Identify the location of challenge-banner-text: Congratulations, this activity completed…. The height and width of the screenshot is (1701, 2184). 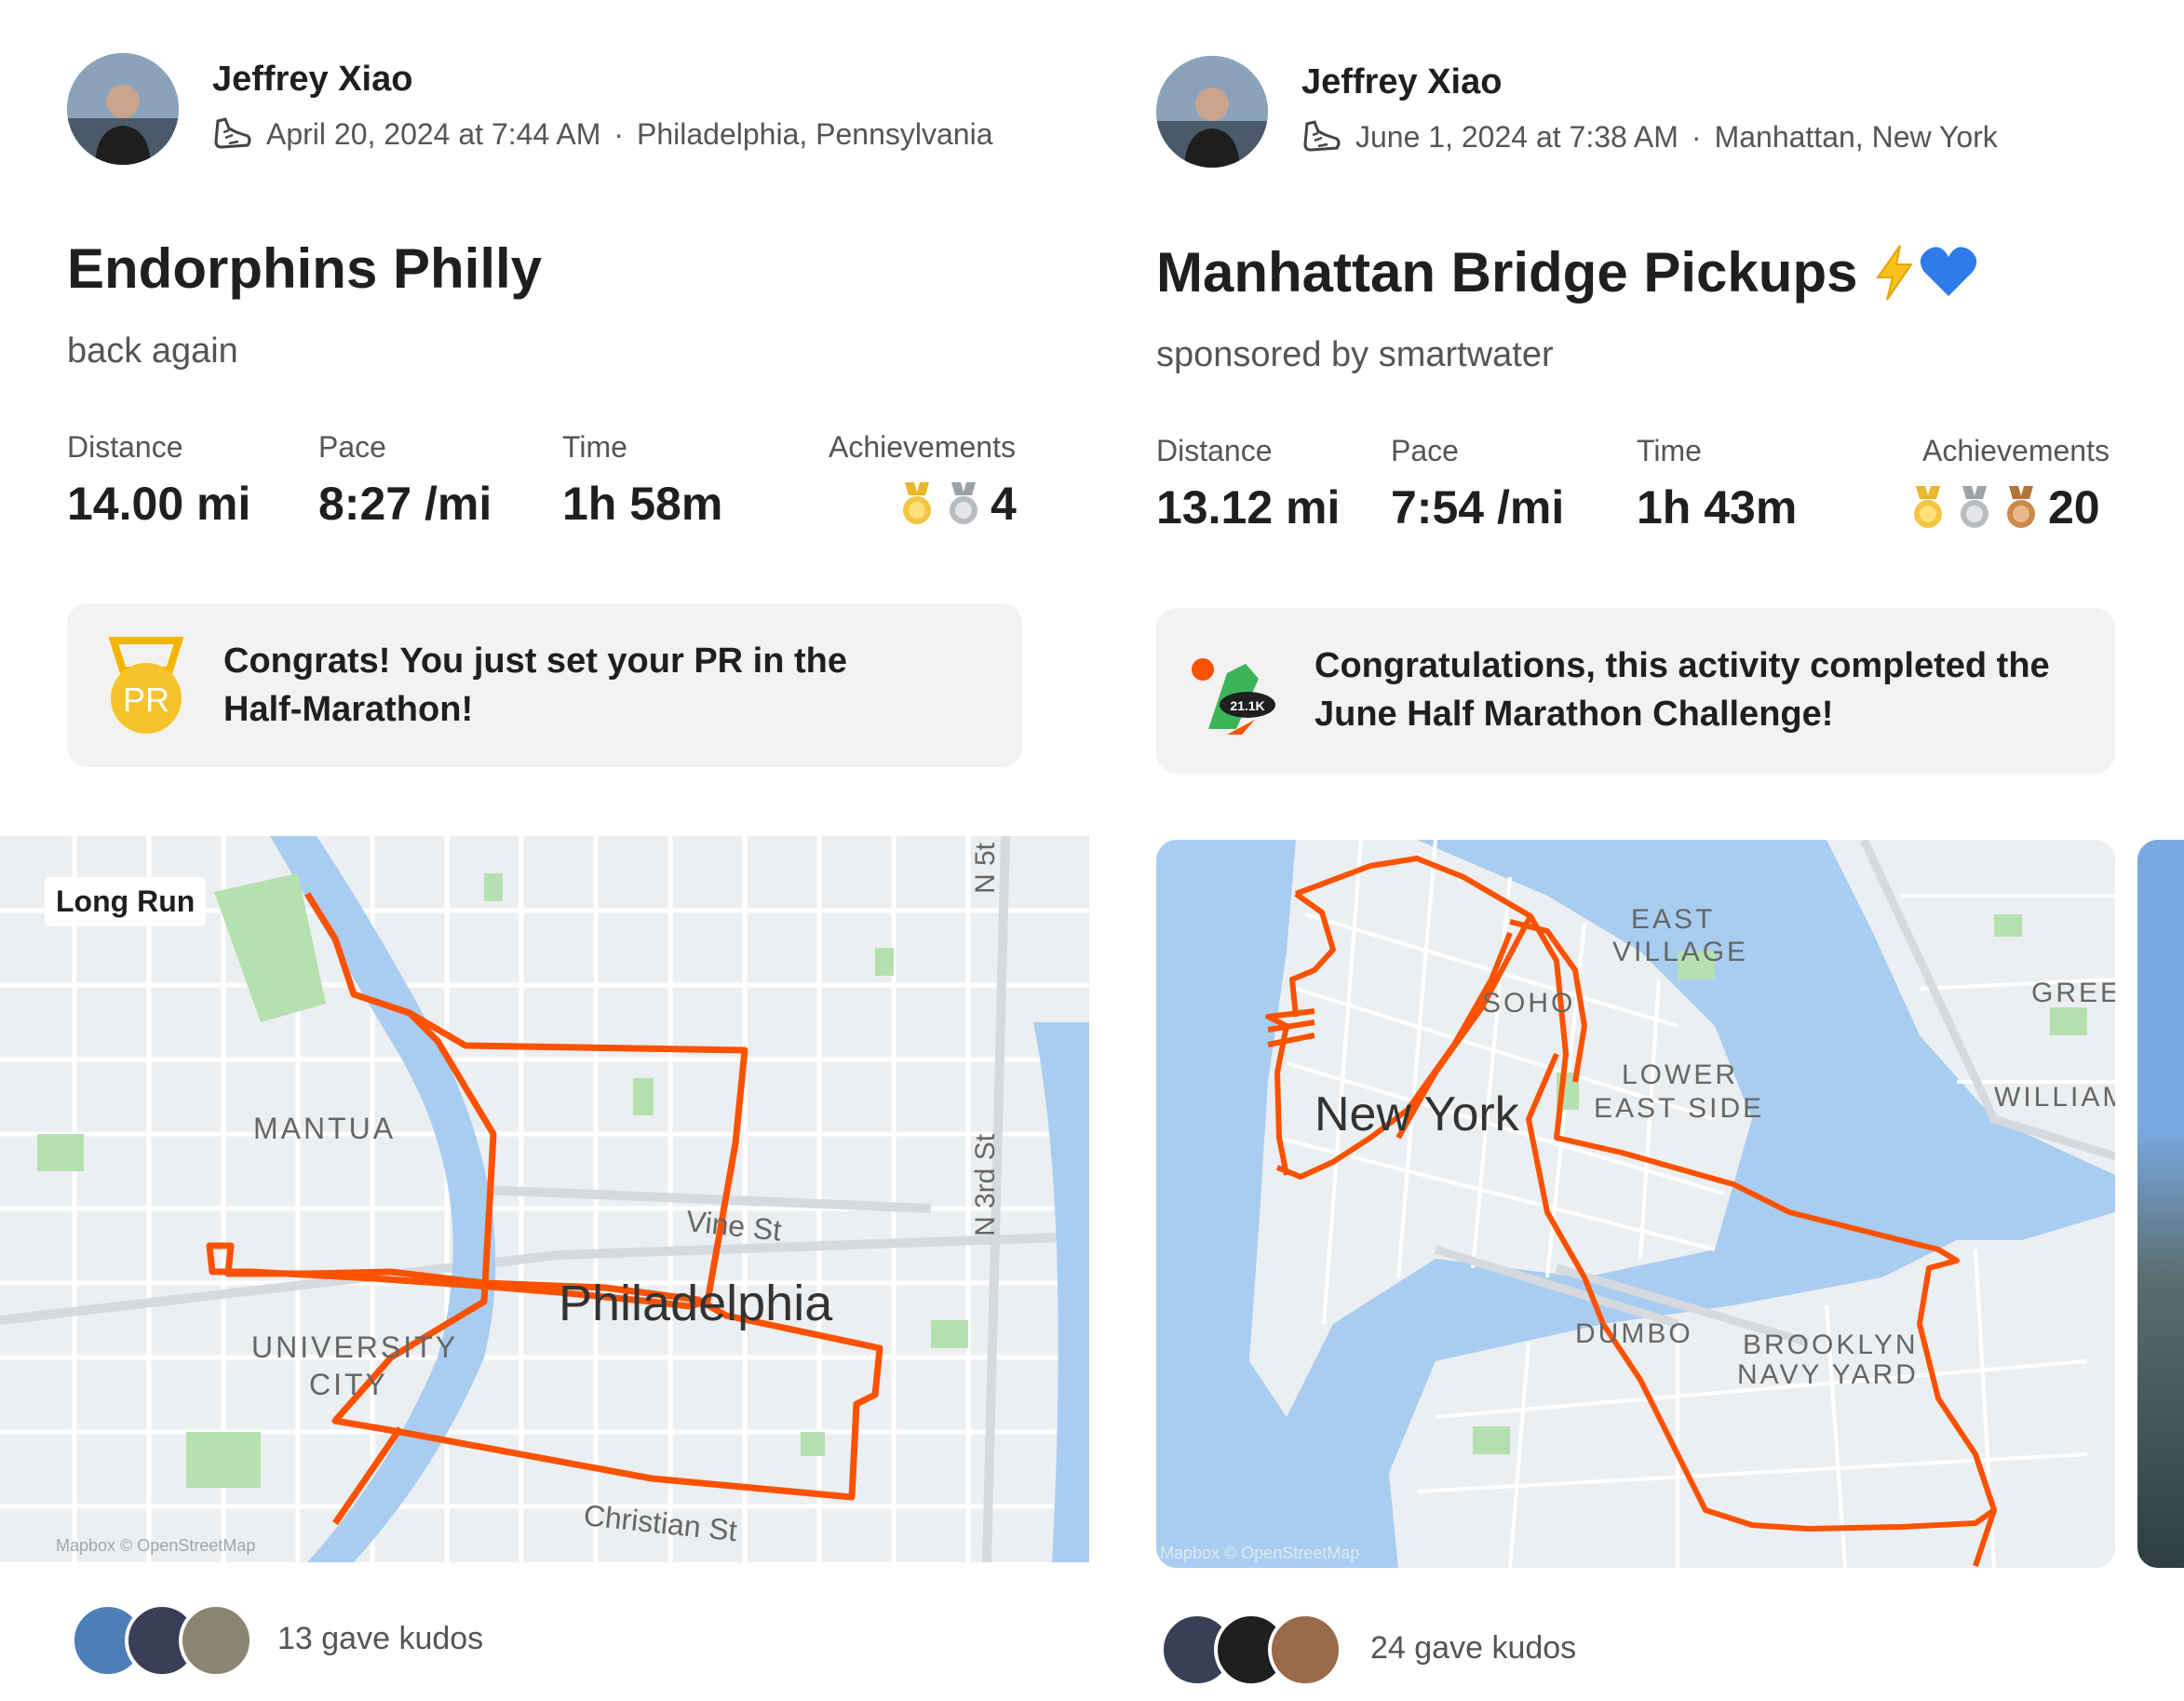
(1682, 689).